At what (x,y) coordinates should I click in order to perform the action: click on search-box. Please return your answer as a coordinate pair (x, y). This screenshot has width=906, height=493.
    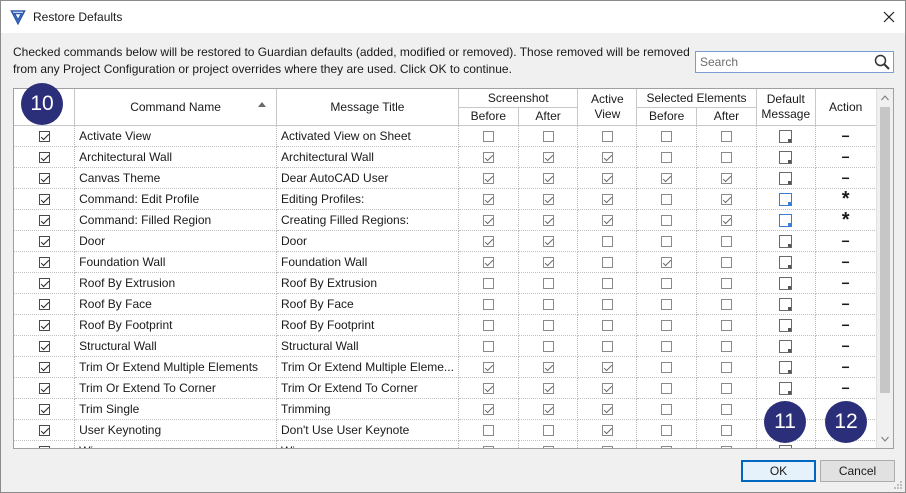
    Looking at the image, I should click on (794, 62).